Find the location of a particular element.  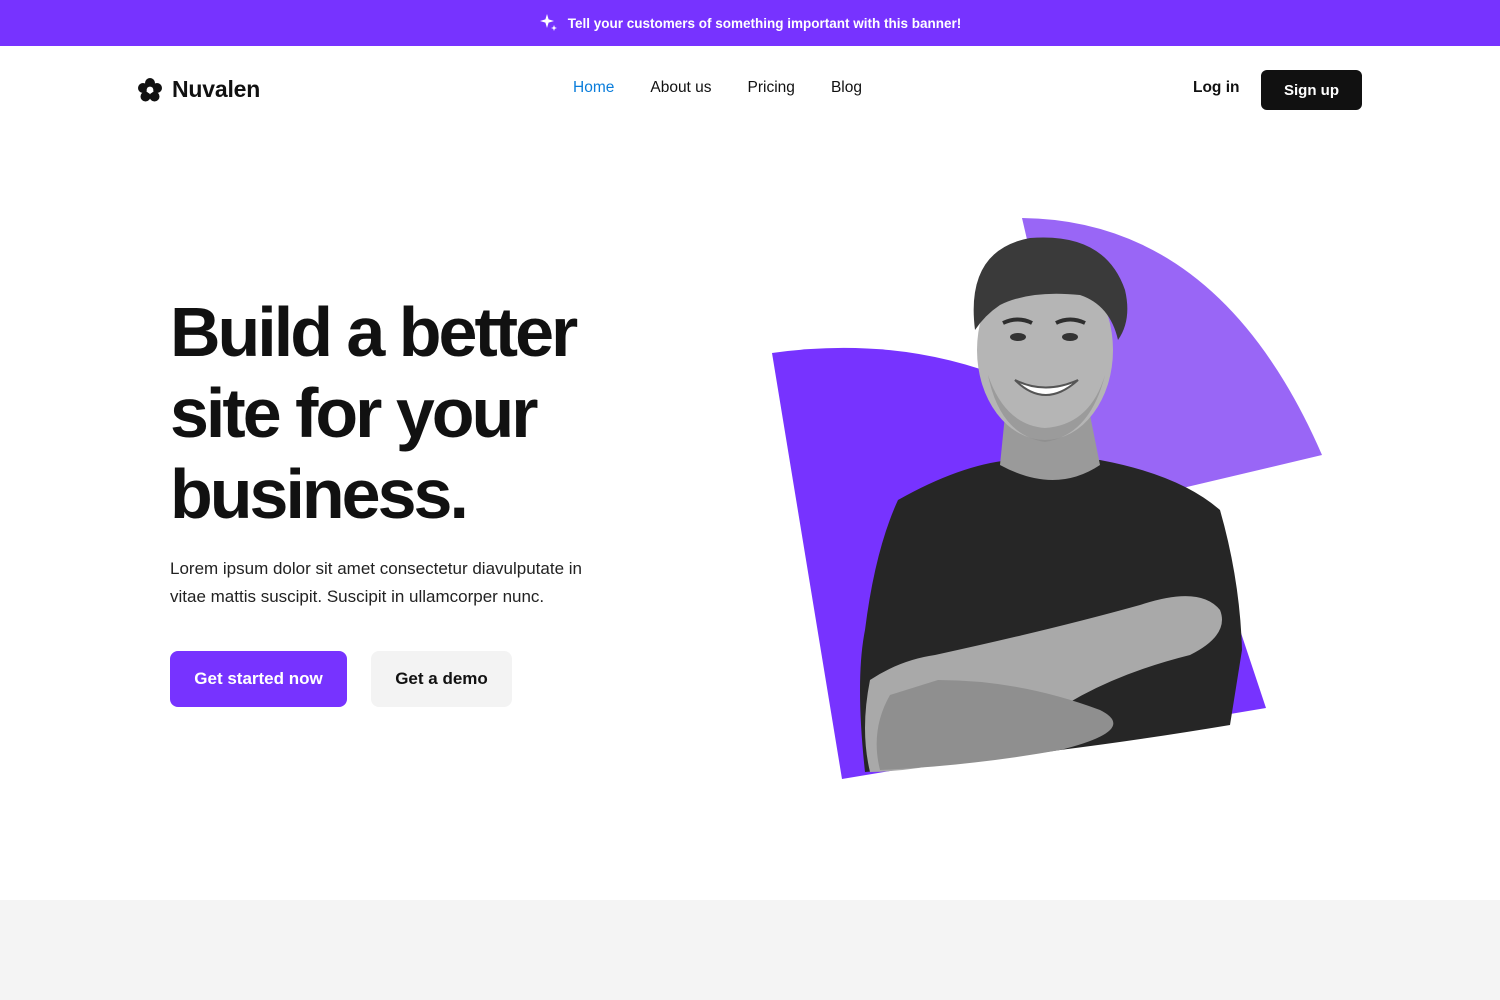

nav-link-home: Home is located at coordinates (593, 88).